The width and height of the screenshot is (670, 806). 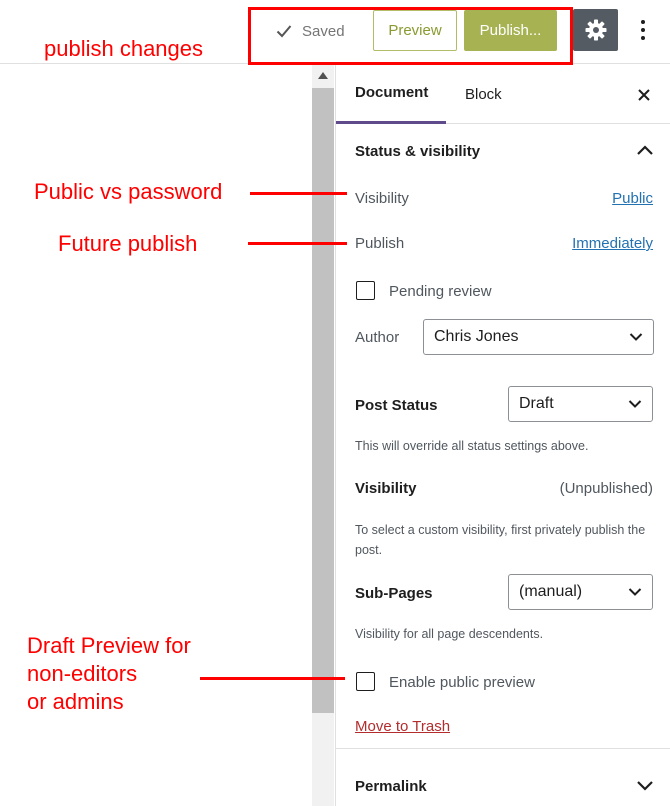 What do you see at coordinates (449, 634) in the screenshot?
I see `subpages-help: Visibility for all page descendents.` at bounding box center [449, 634].